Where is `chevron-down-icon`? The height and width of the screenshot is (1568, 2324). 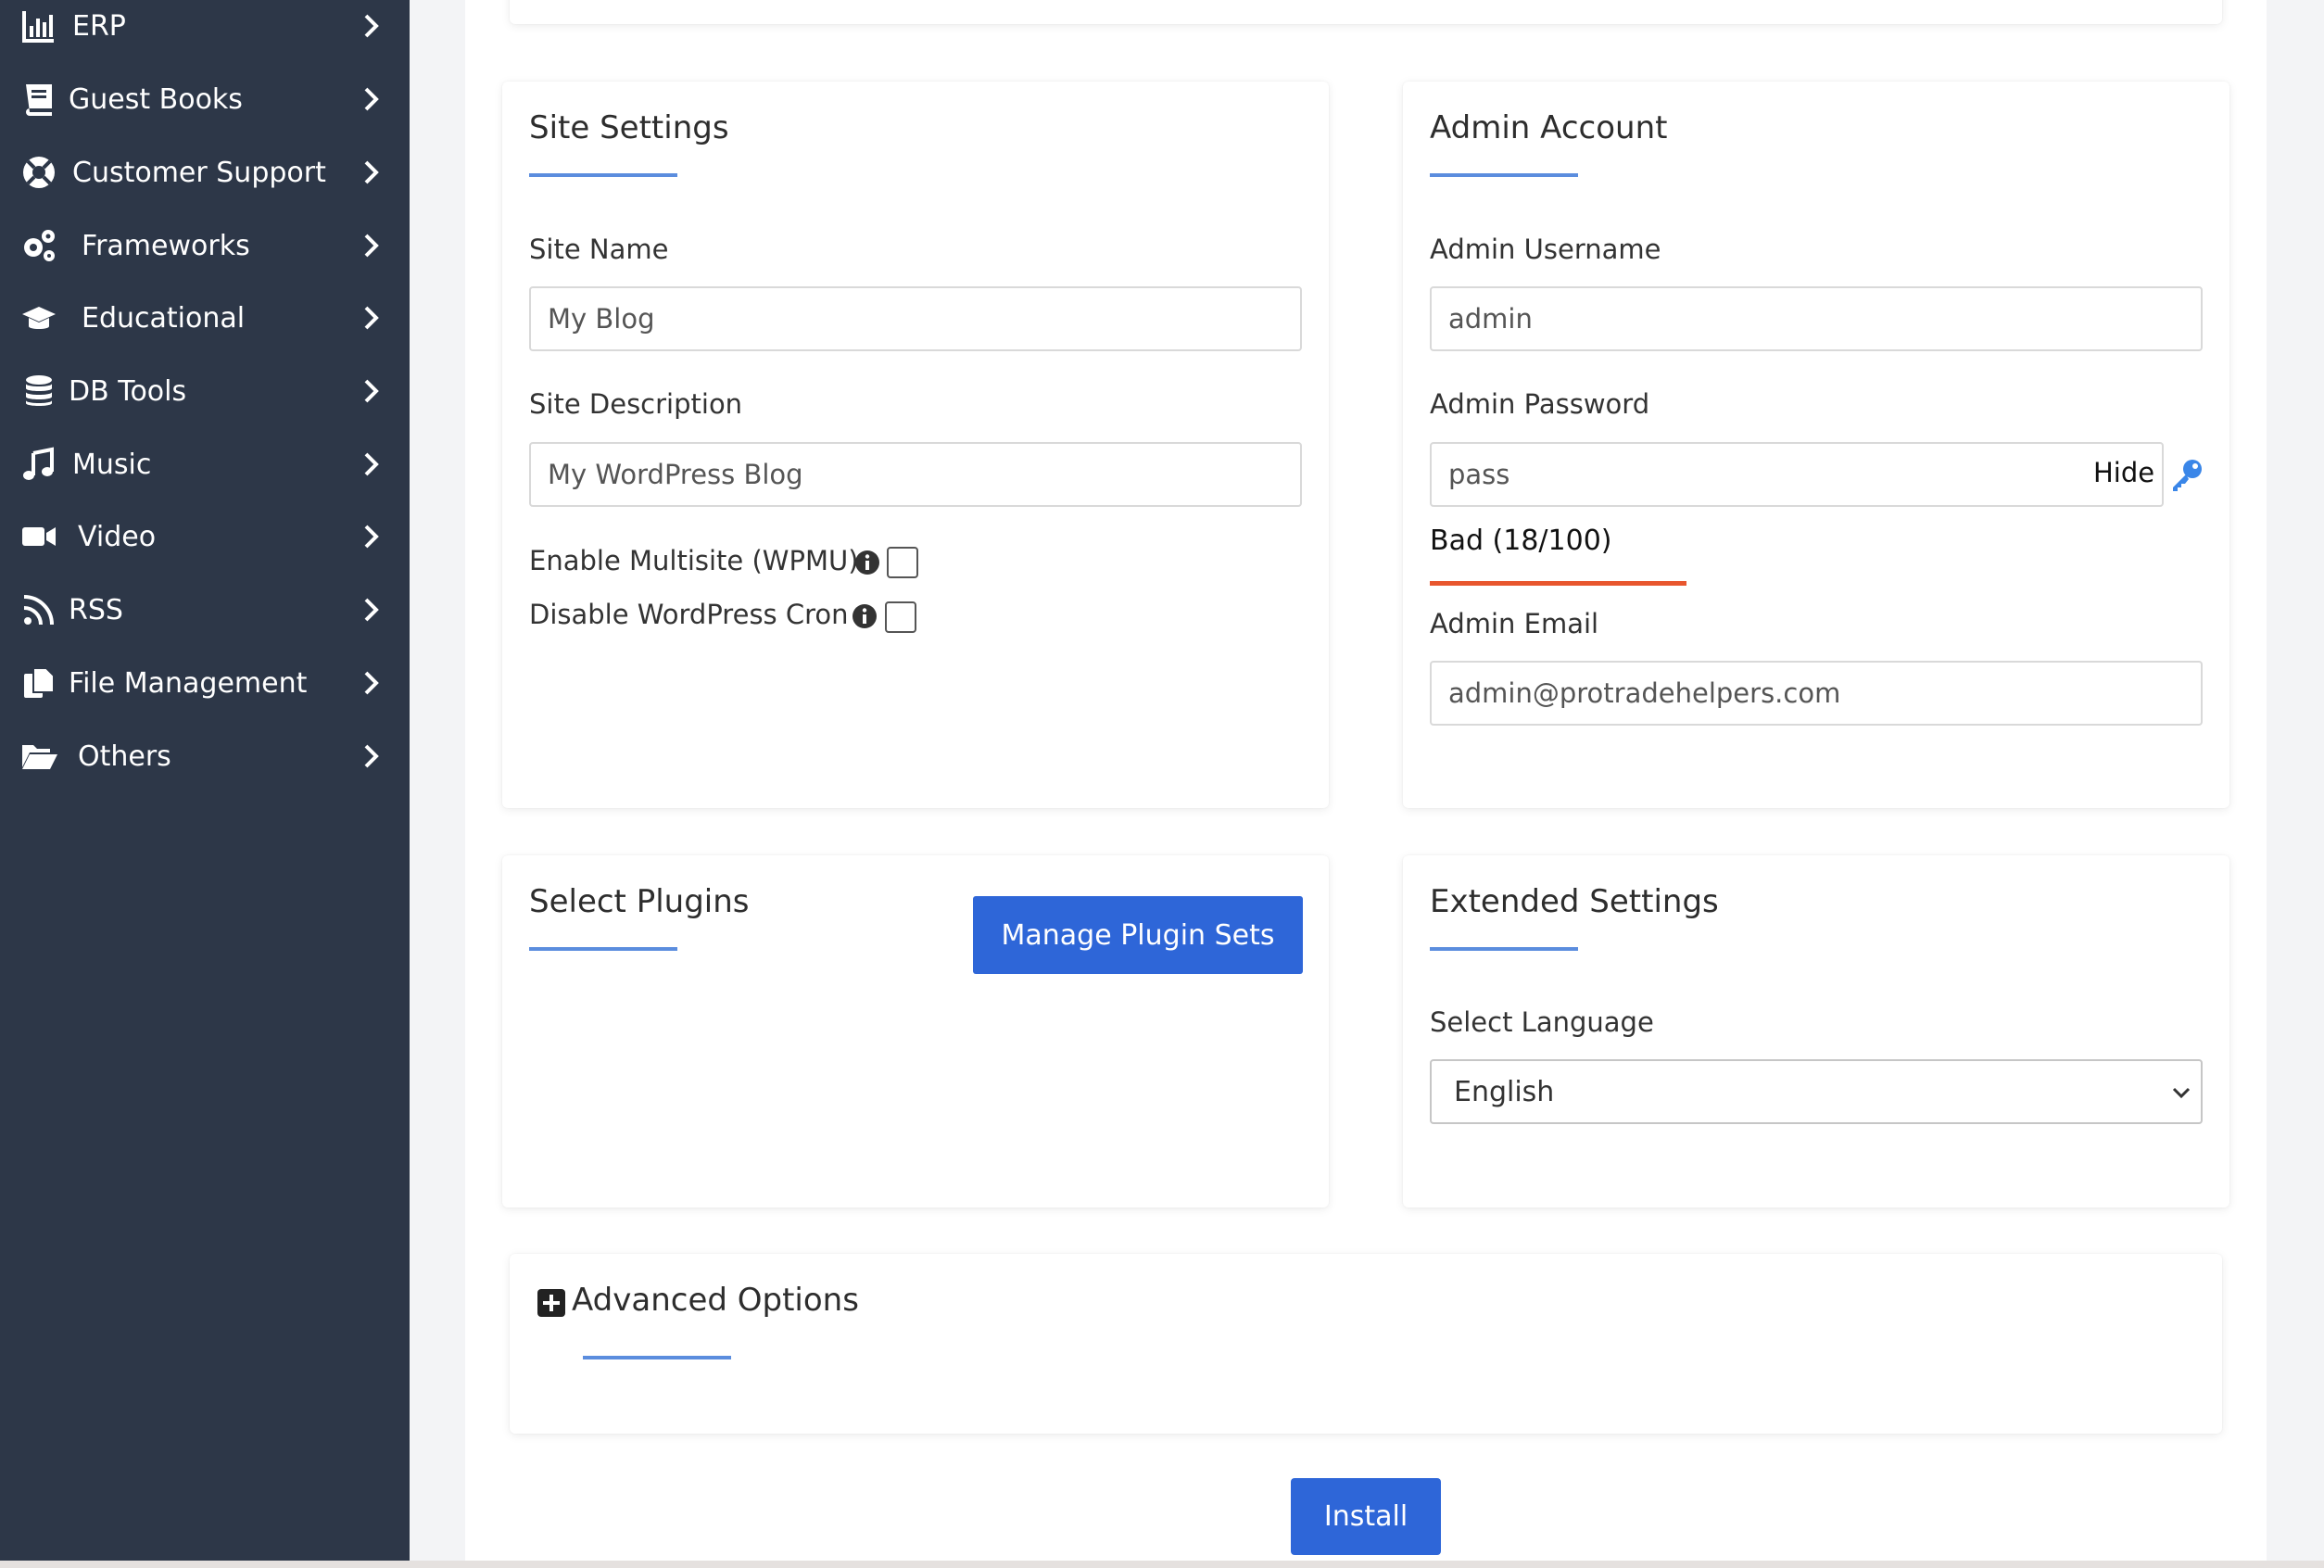 chevron-down-icon is located at coordinates (2181, 1093).